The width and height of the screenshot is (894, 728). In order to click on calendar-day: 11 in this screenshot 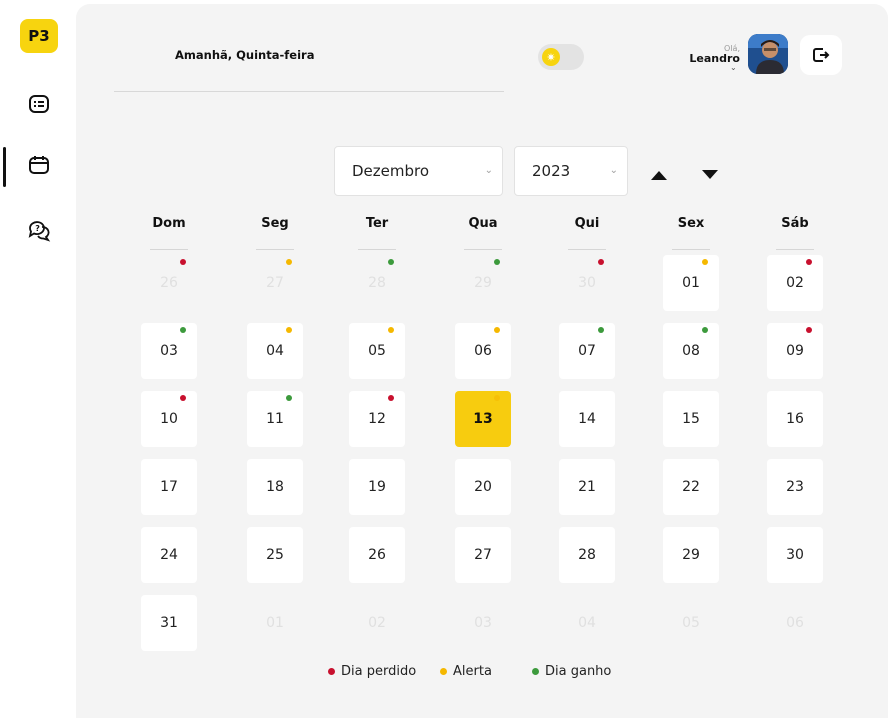, I will do `click(275, 419)`.